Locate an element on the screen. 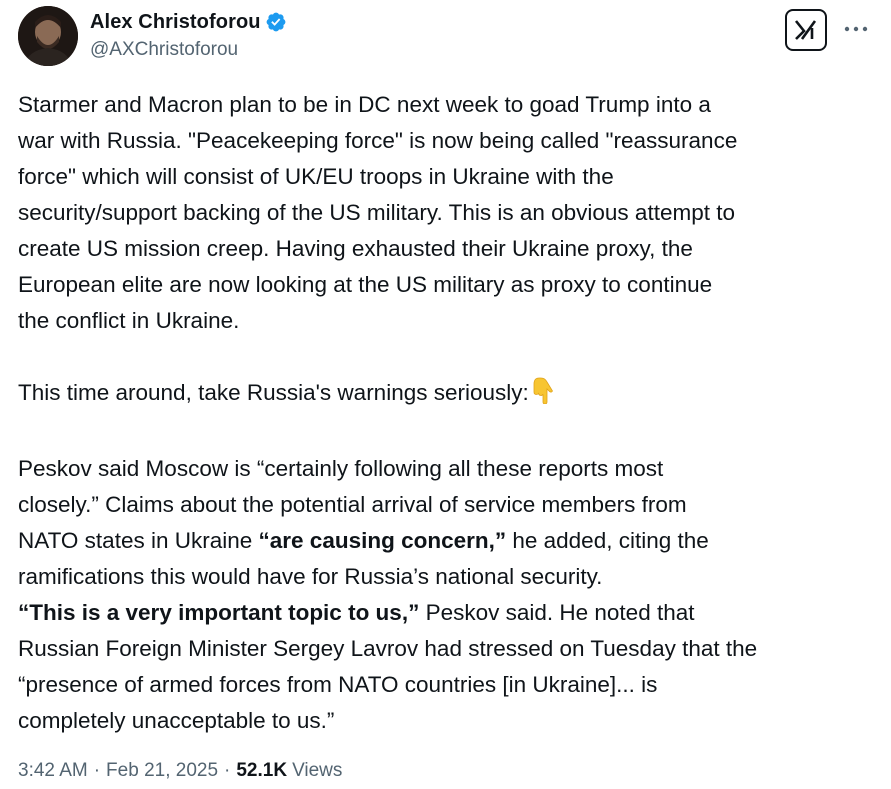 The image size is (891, 789). line-text: he added, citing the is located at coordinates (607, 540).